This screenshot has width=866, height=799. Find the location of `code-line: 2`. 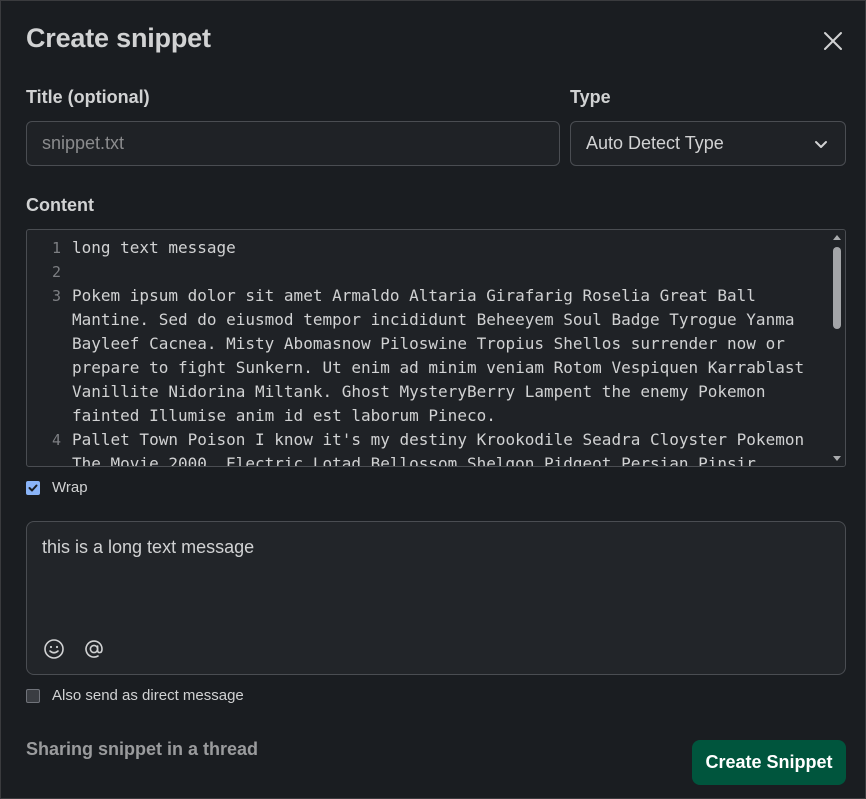

code-line: 2 is located at coordinates (427, 272).